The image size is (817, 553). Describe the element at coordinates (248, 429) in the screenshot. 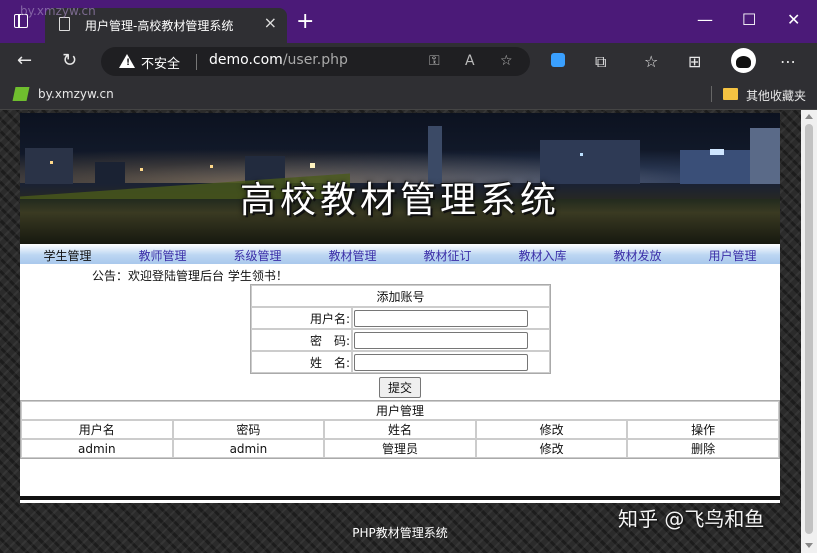

I see `column-header: 密码` at that location.